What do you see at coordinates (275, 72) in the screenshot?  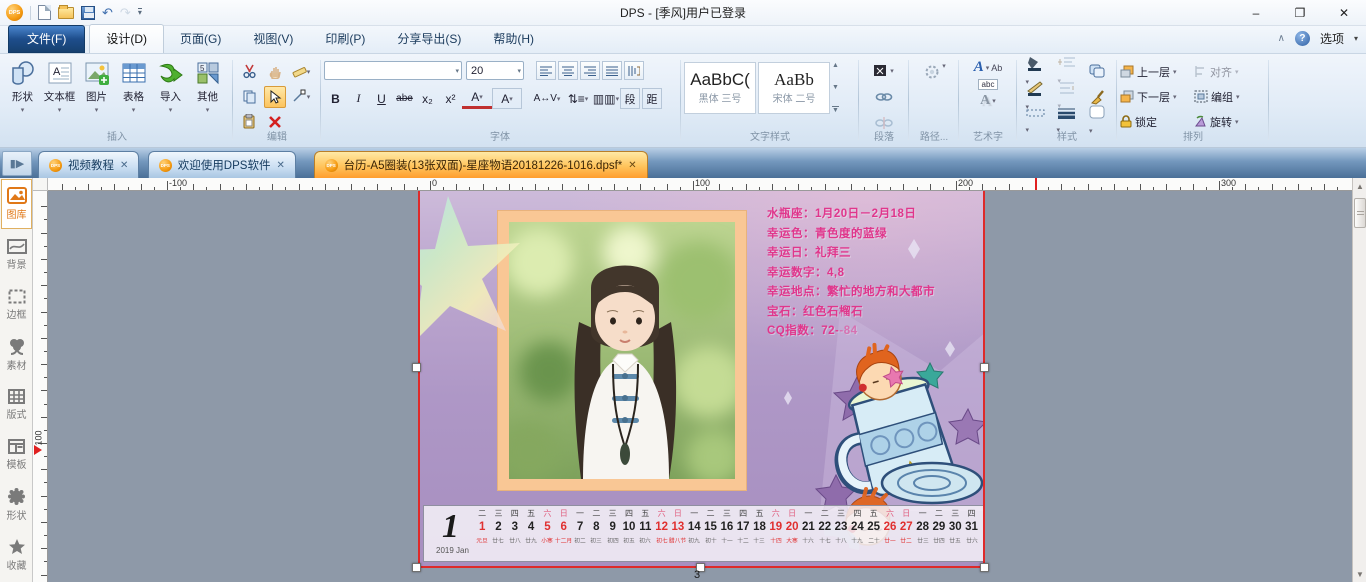 I see `pan-hand-icon` at bounding box center [275, 72].